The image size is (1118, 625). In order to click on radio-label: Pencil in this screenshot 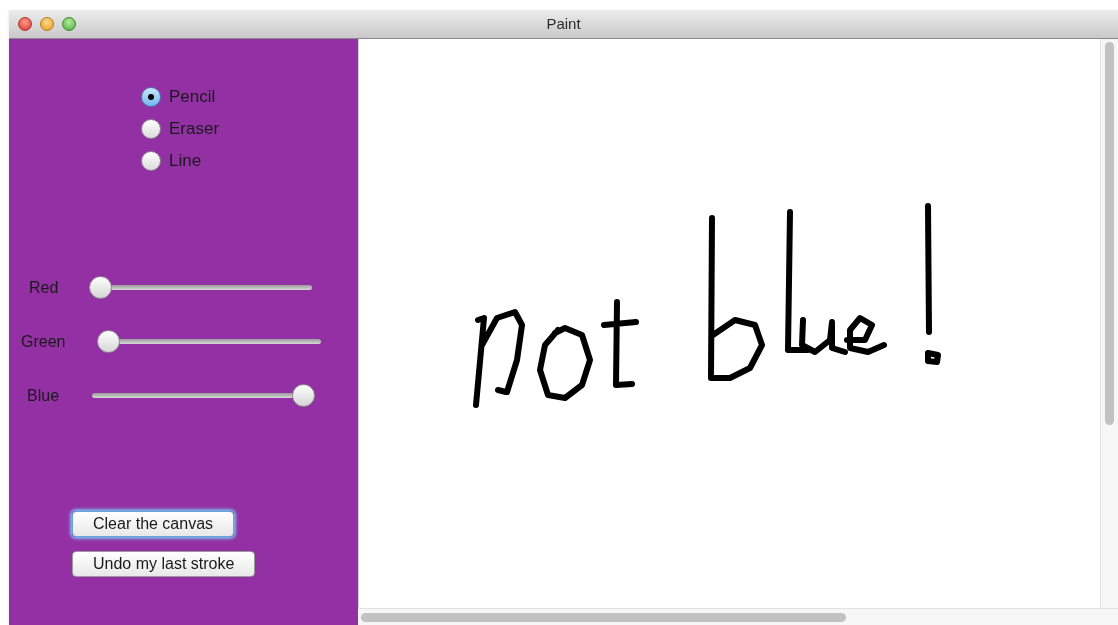, I will do `click(192, 97)`.